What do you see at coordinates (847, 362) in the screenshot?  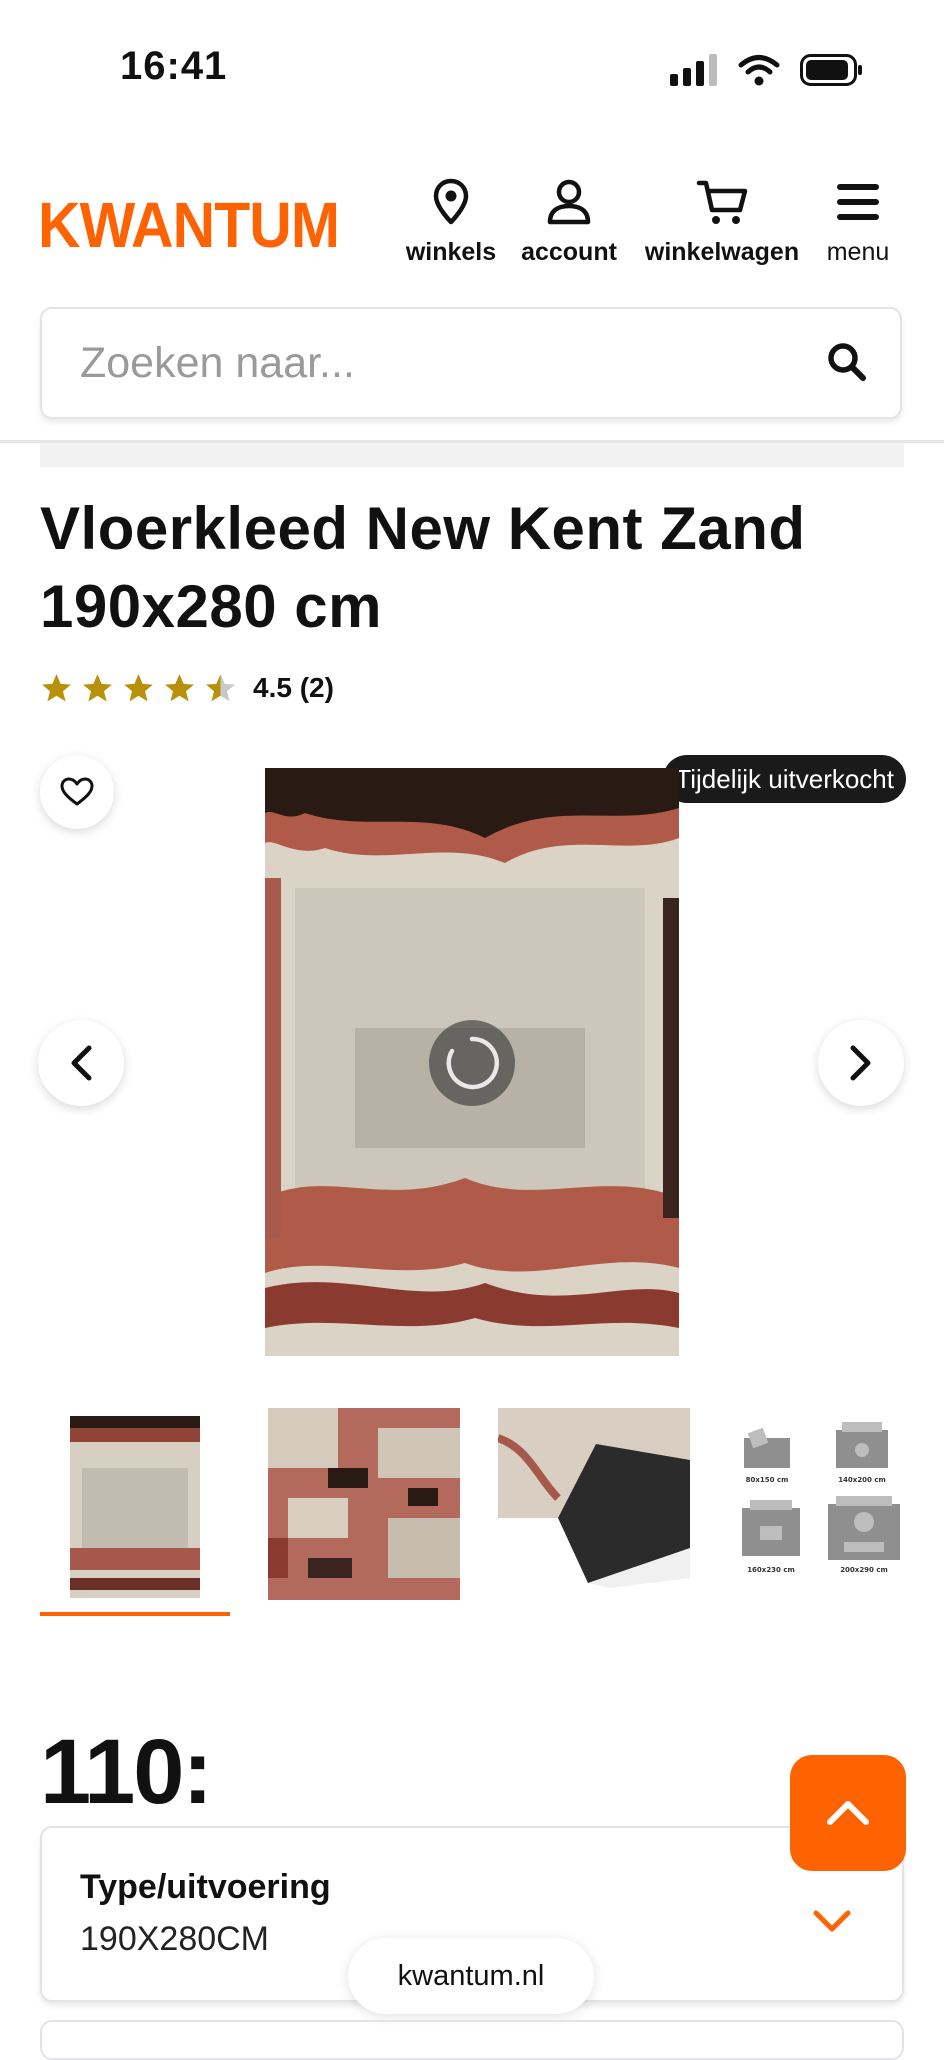 I see `search-icon` at bounding box center [847, 362].